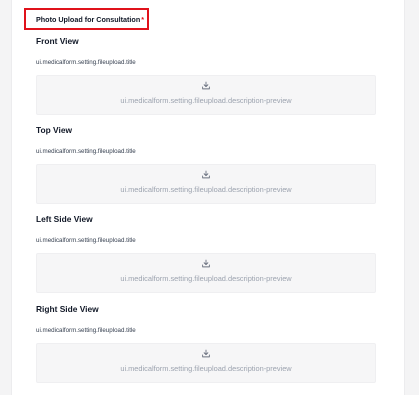  What do you see at coordinates (86, 240) in the screenshot?
I see `left-side-view-subtitle: ui.medicalform.setting.fileupload.title` at bounding box center [86, 240].